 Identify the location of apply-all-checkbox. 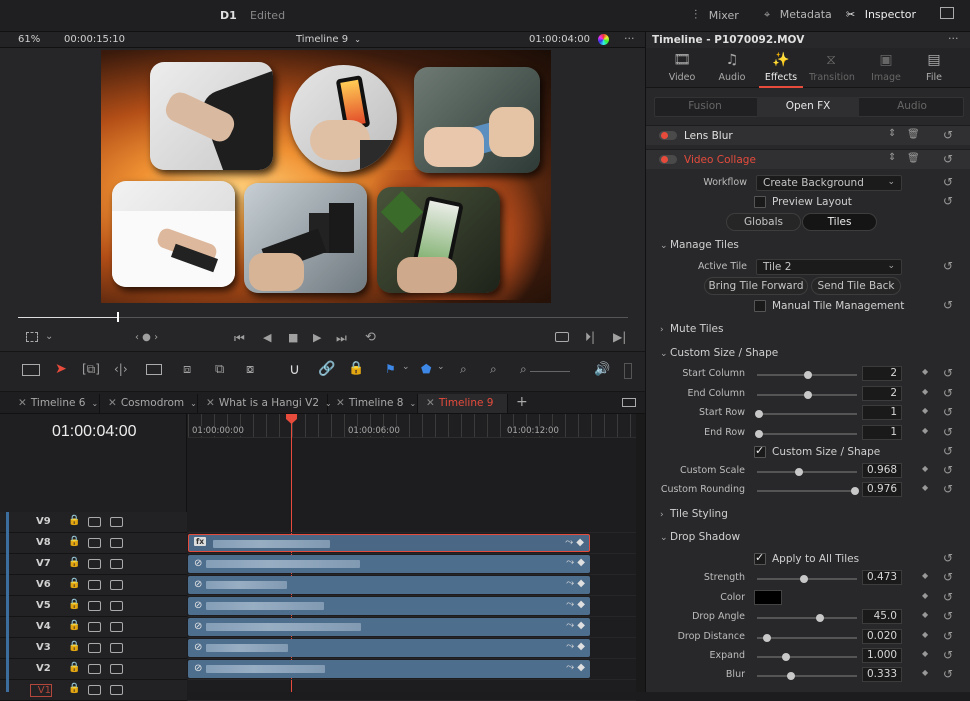
(760, 558).